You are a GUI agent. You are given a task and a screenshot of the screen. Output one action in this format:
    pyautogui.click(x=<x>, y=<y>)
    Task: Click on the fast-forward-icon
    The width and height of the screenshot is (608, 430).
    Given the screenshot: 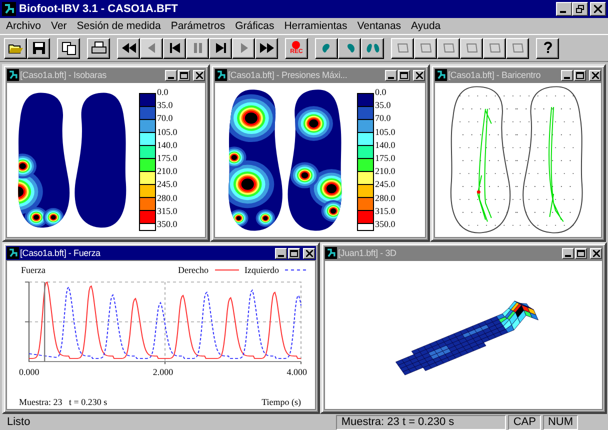 What is the action you would take?
    pyautogui.click(x=266, y=48)
    